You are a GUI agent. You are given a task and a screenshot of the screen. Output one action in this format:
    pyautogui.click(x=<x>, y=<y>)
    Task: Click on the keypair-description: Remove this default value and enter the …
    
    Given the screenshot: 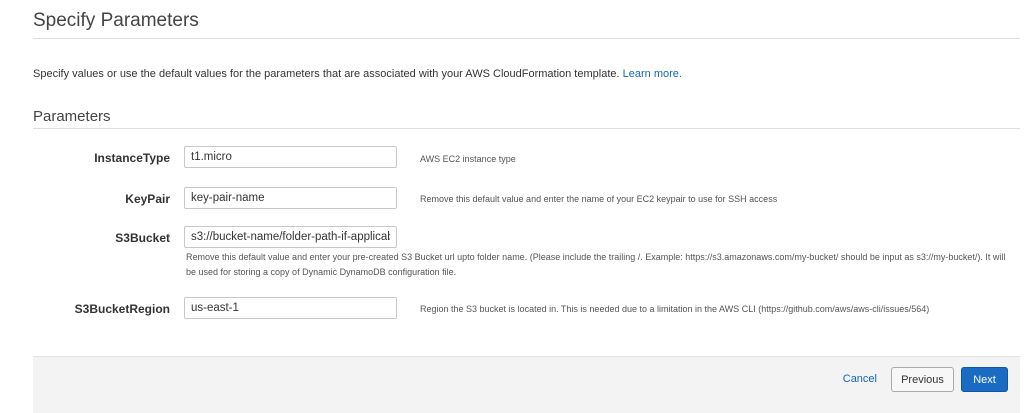 What is the action you would take?
    pyautogui.click(x=599, y=199)
    